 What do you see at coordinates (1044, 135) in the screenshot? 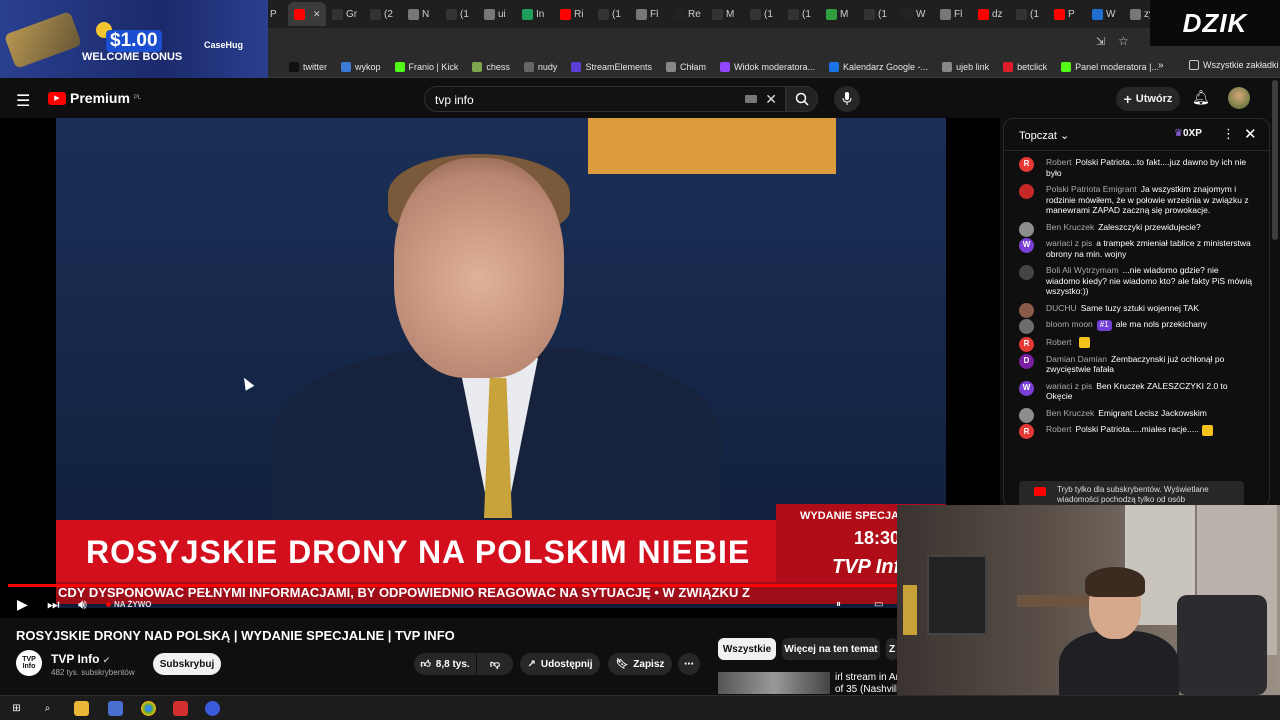
I see `chat-mode-dropdown: Topczat ⌄` at bounding box center [1044, 135].